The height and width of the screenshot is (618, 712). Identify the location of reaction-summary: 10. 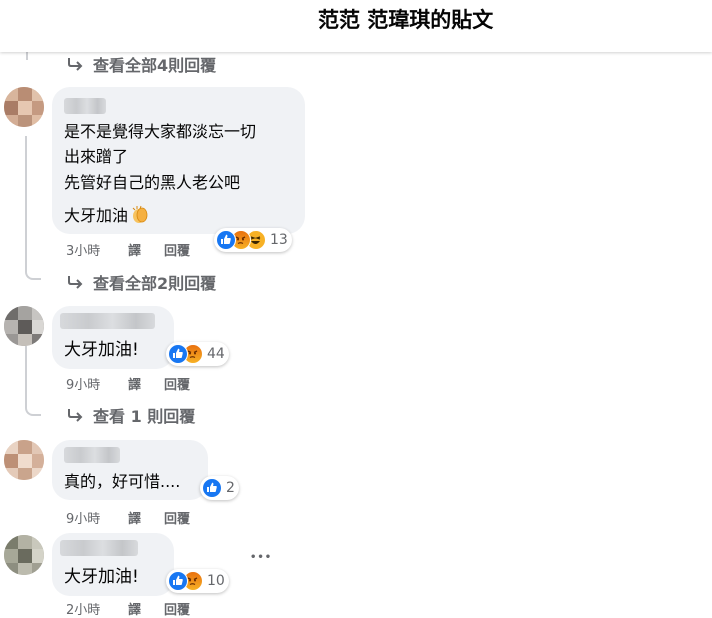
(197, 581).